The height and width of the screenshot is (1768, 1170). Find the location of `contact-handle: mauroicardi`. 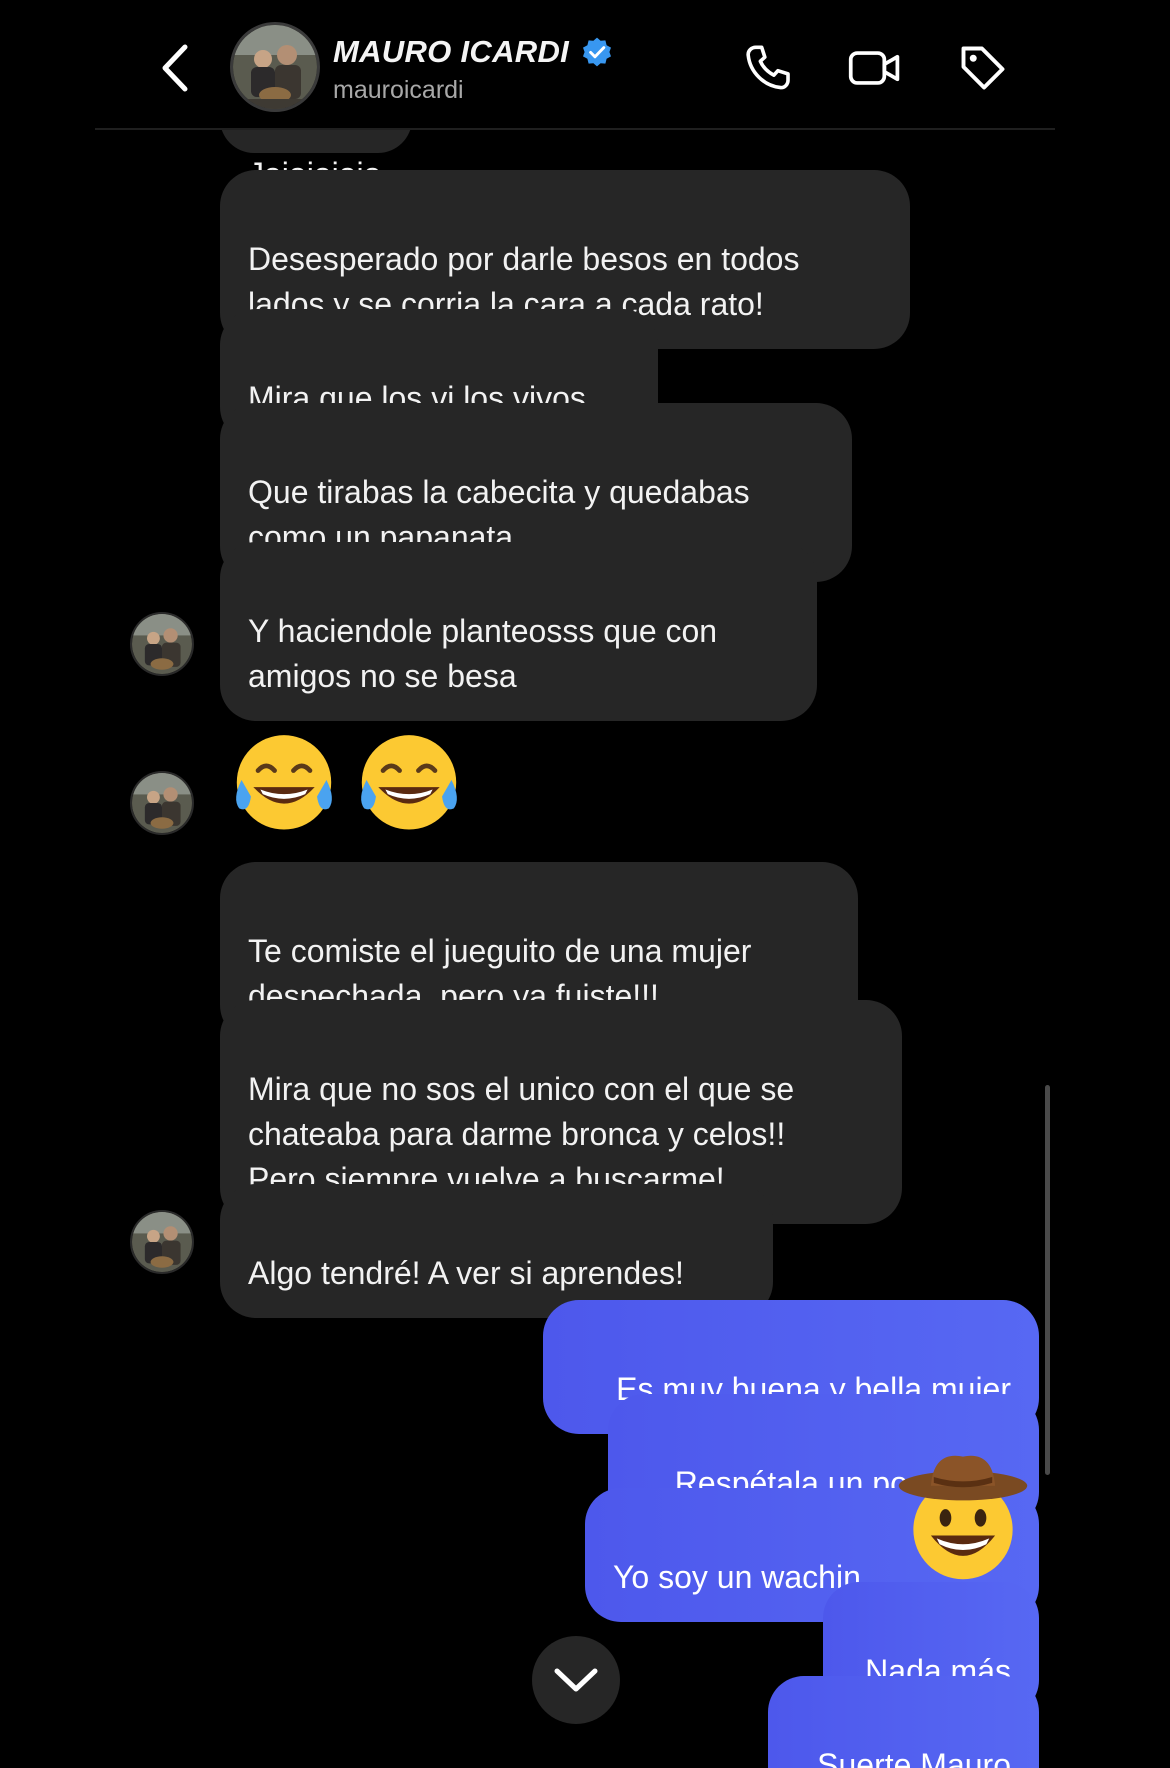

contact-handle: mauroicardi is located at coordinates (398, 90).